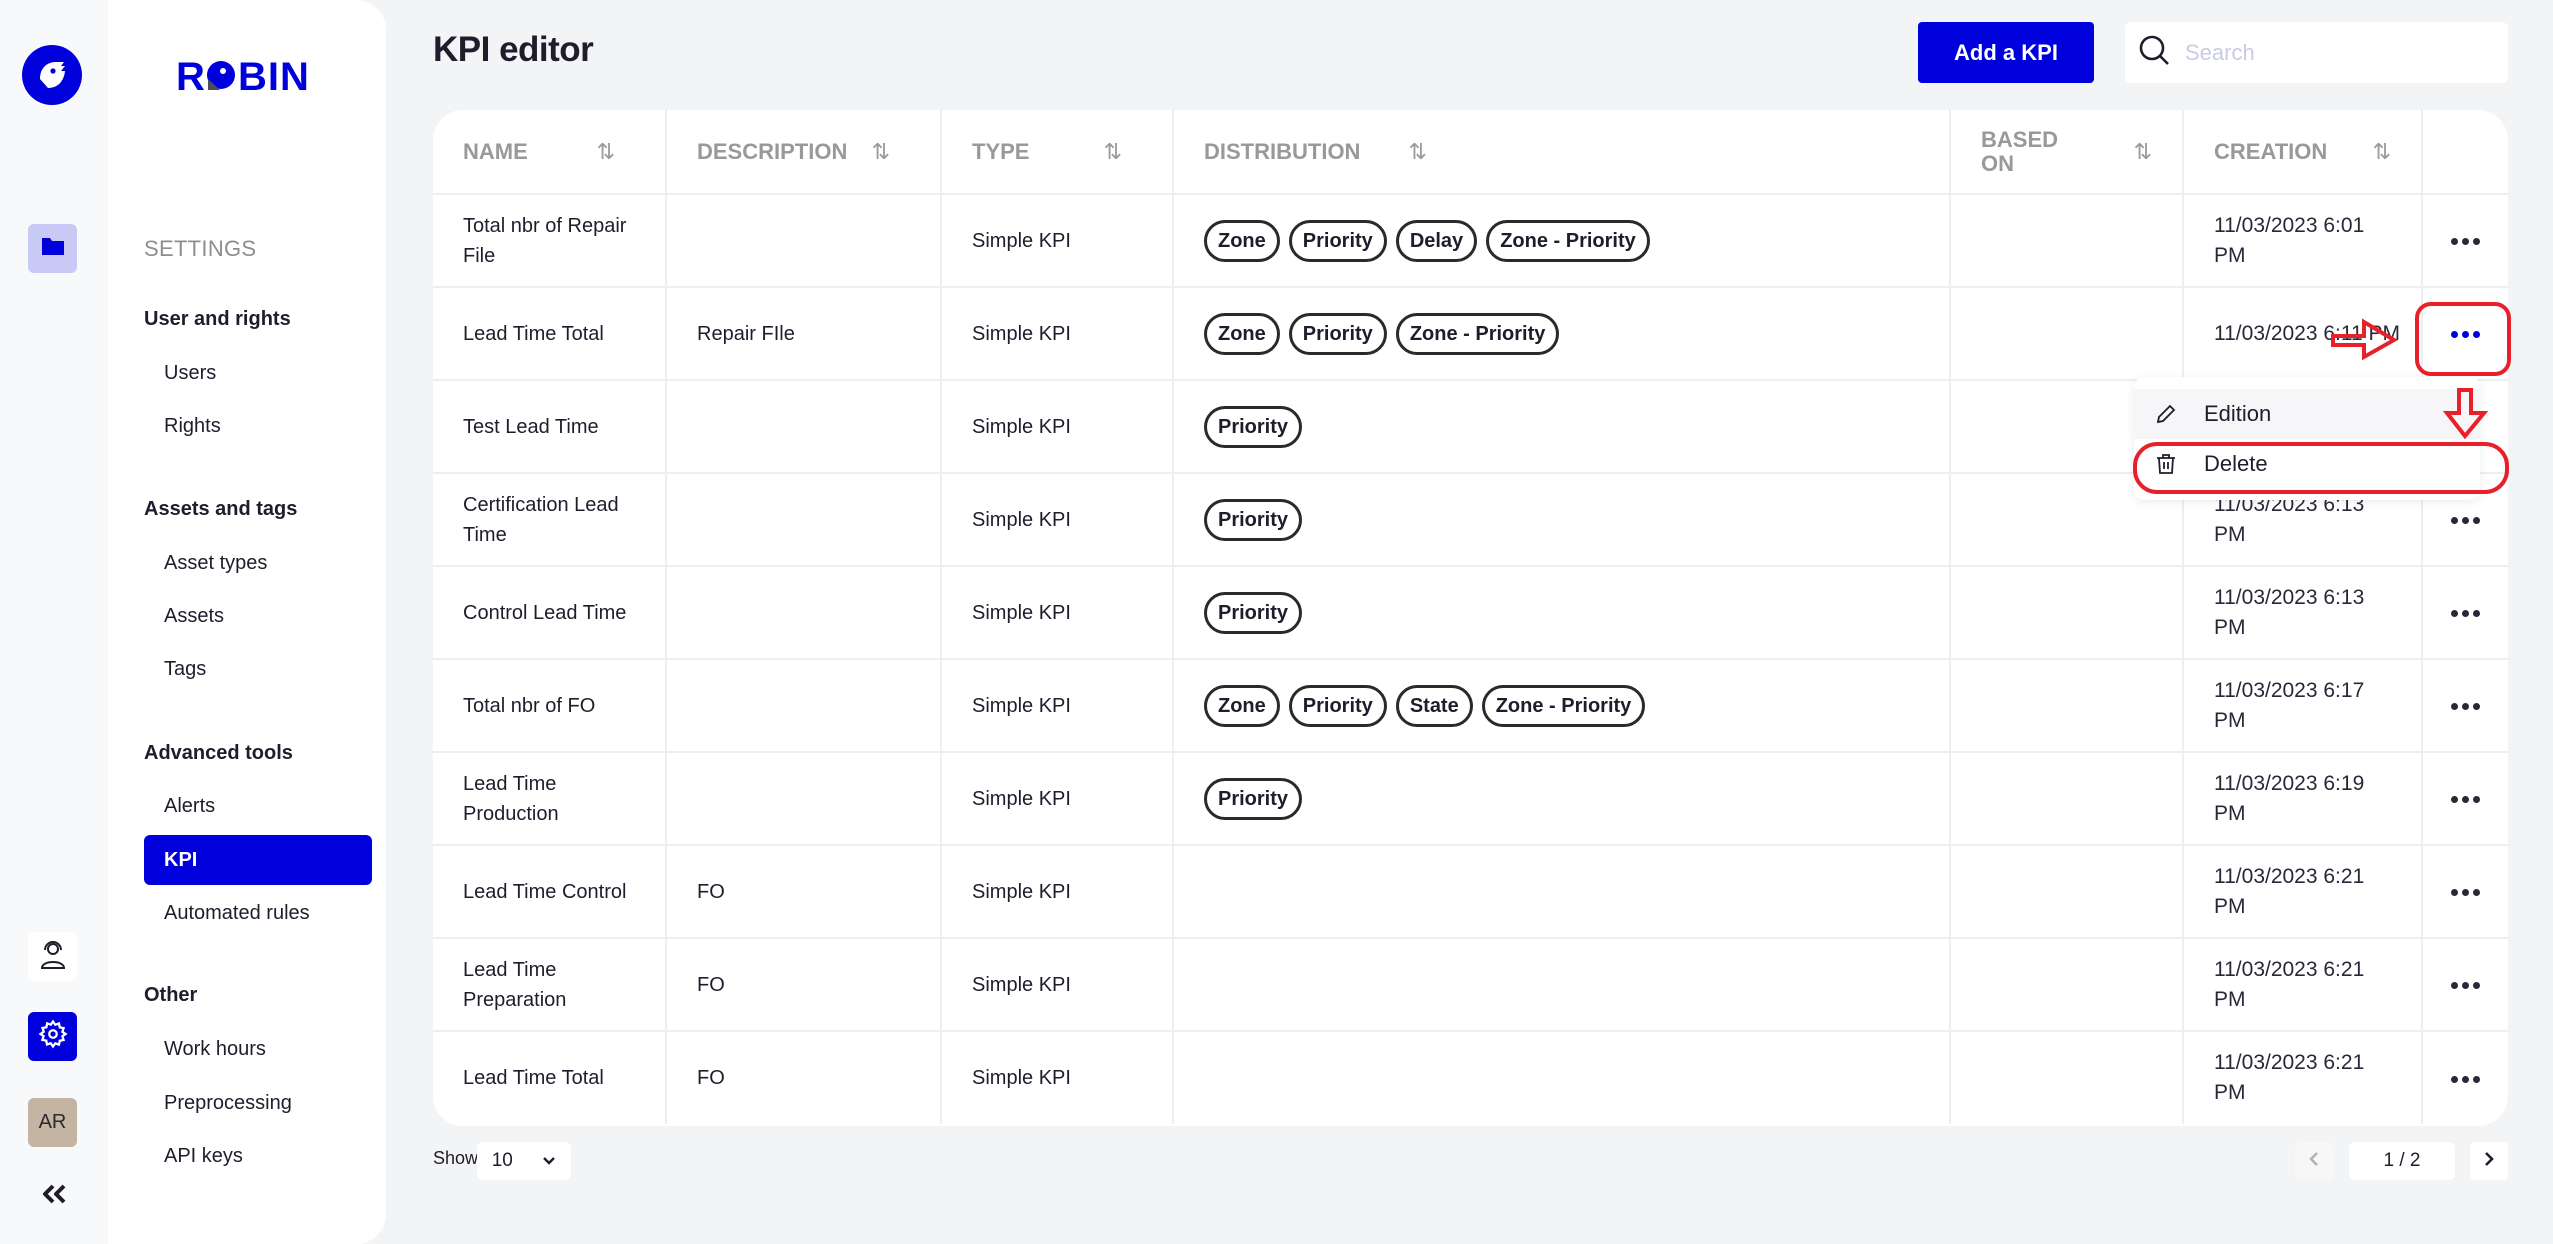 This screenshot has height=1244, width=2553. Describe the element at coordinates (258, 426) in the screenshot. I see `sidebar-item-rights: Rights` at that location.